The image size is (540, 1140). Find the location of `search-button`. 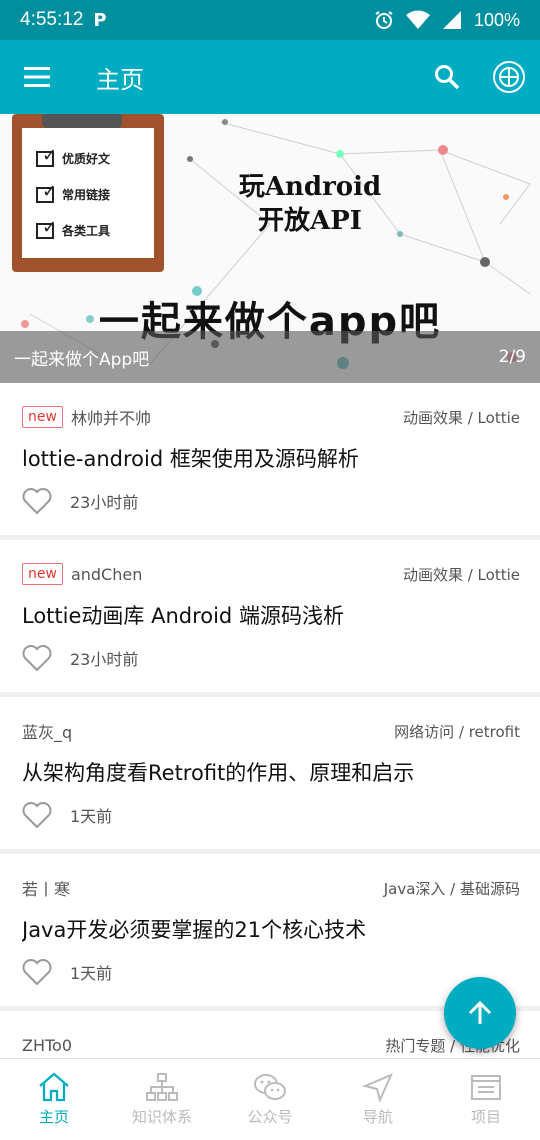

search-button is located at coordinates (447, 77).